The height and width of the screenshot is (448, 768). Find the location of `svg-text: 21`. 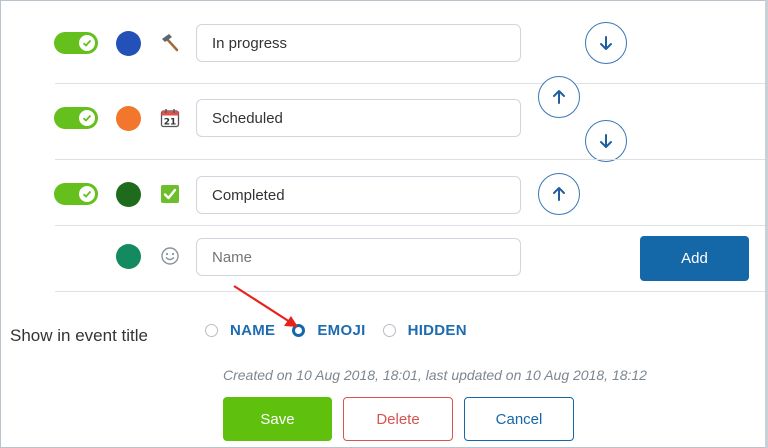

svg-text: 21 is located at coordinates (170, 123).